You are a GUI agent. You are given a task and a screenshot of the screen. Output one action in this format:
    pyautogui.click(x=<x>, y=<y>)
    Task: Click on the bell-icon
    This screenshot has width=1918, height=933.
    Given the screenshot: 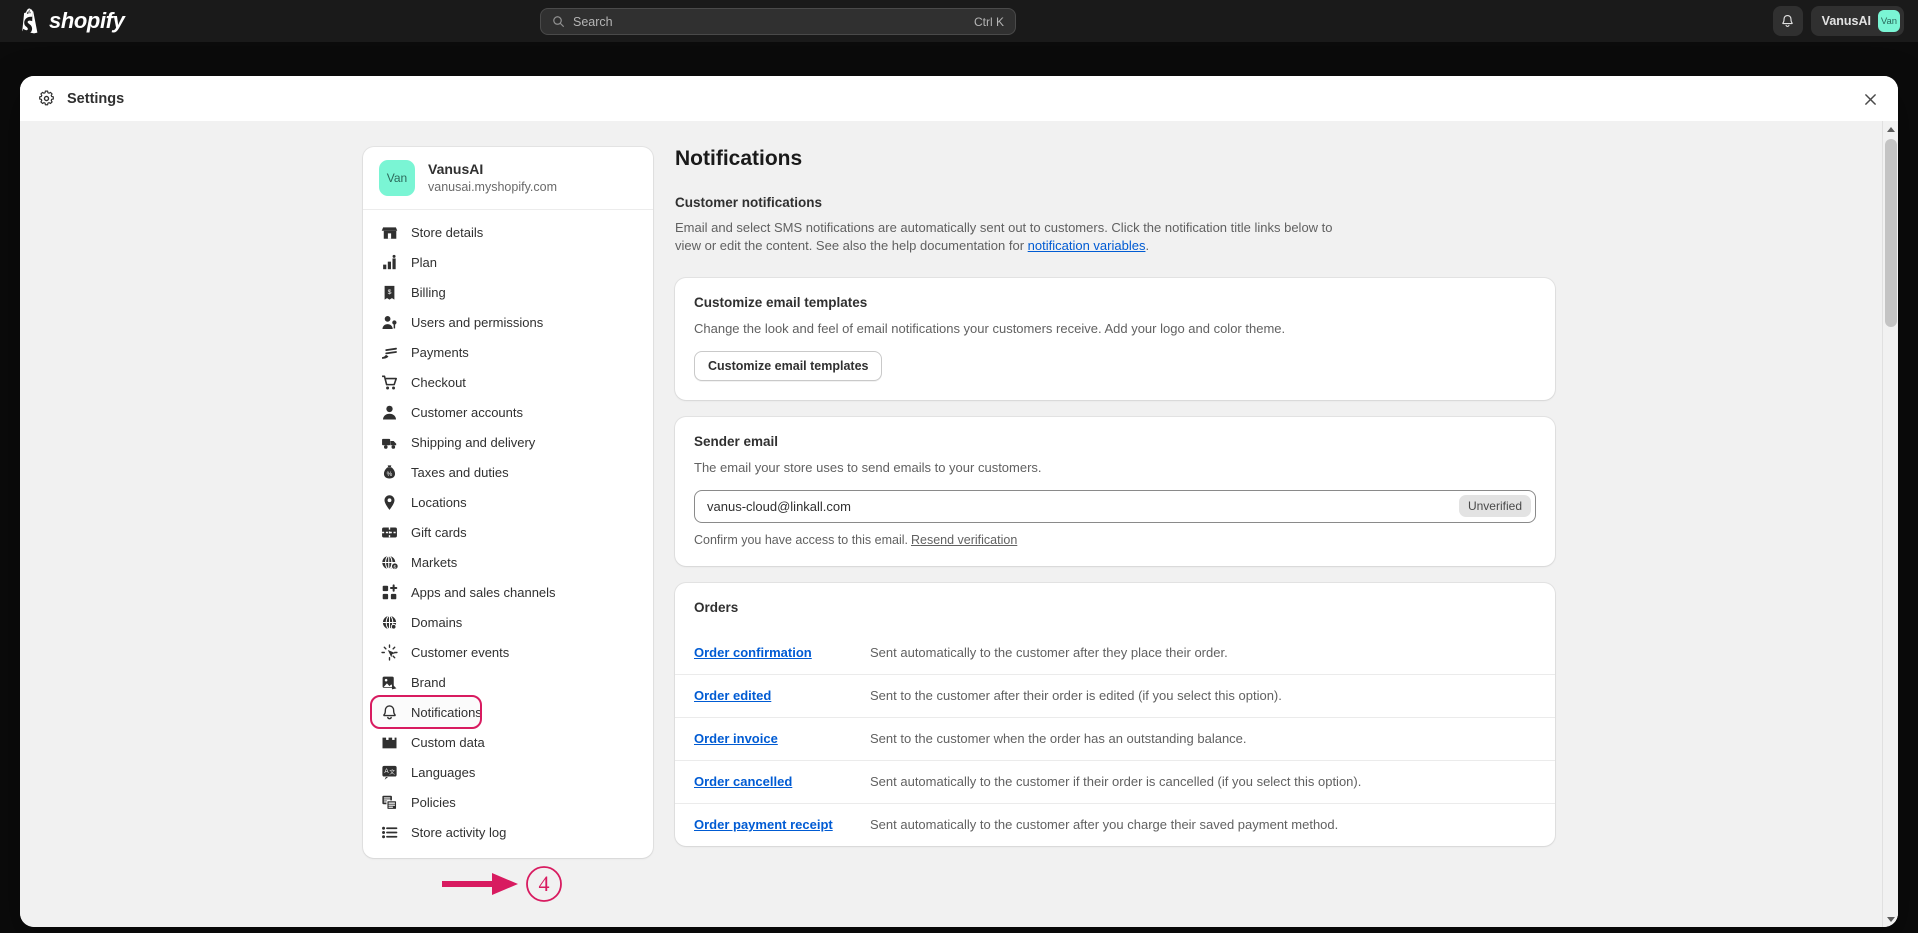 What is the action you would take?
    pyautogui.click(x=389, y=711)
    